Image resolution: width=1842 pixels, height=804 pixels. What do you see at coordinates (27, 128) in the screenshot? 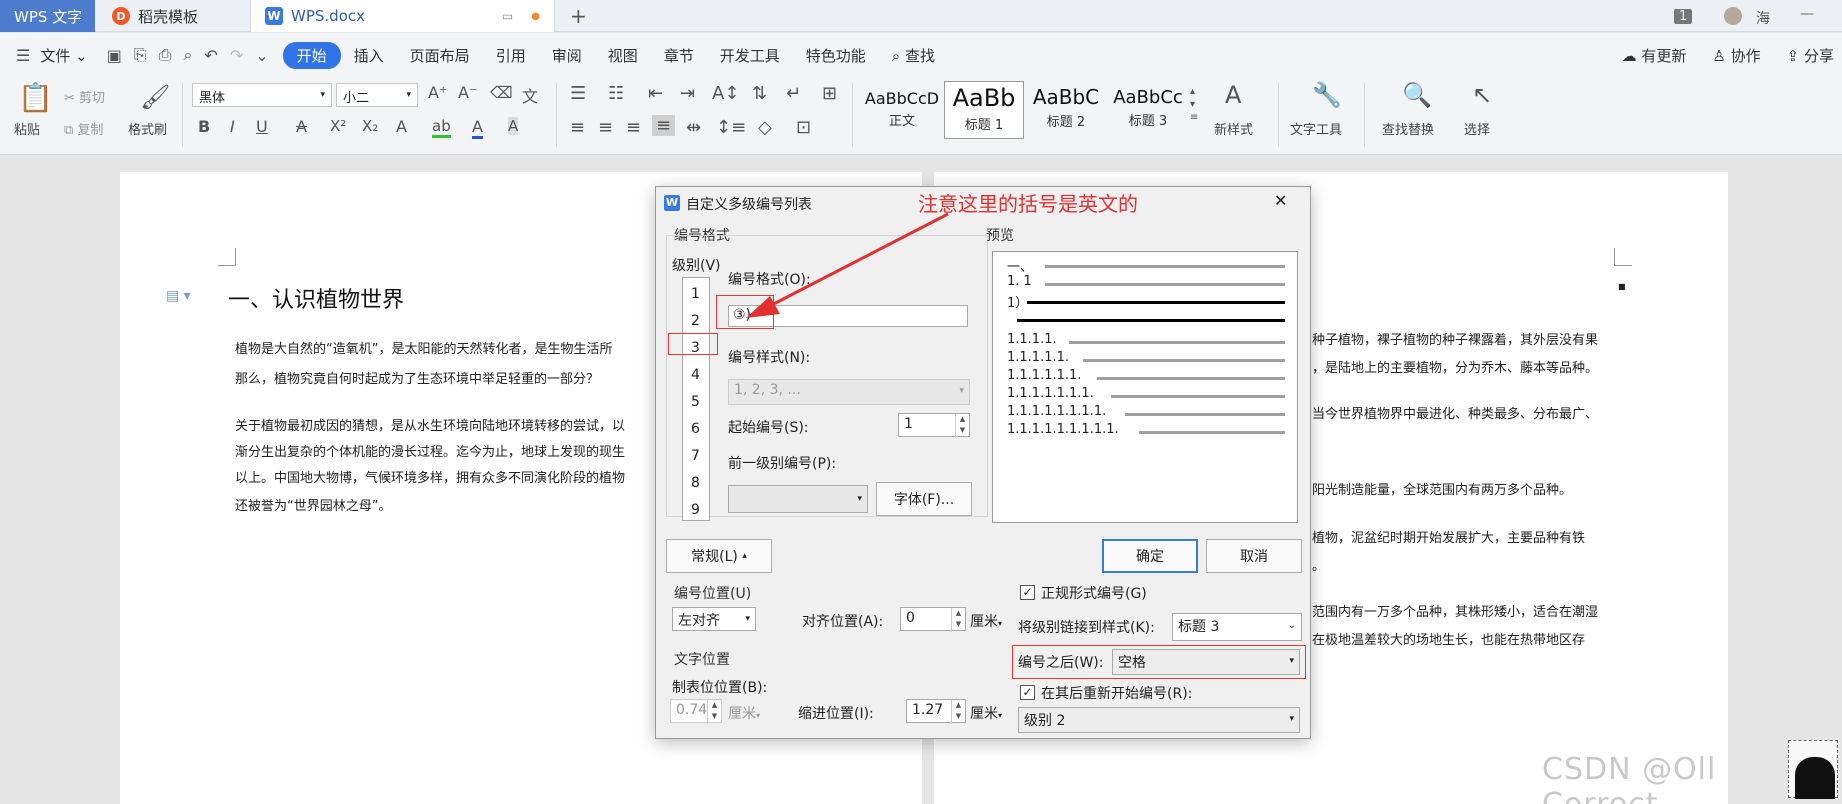
I see `paste-button: 粘贴` at bounding box center [27, 128].